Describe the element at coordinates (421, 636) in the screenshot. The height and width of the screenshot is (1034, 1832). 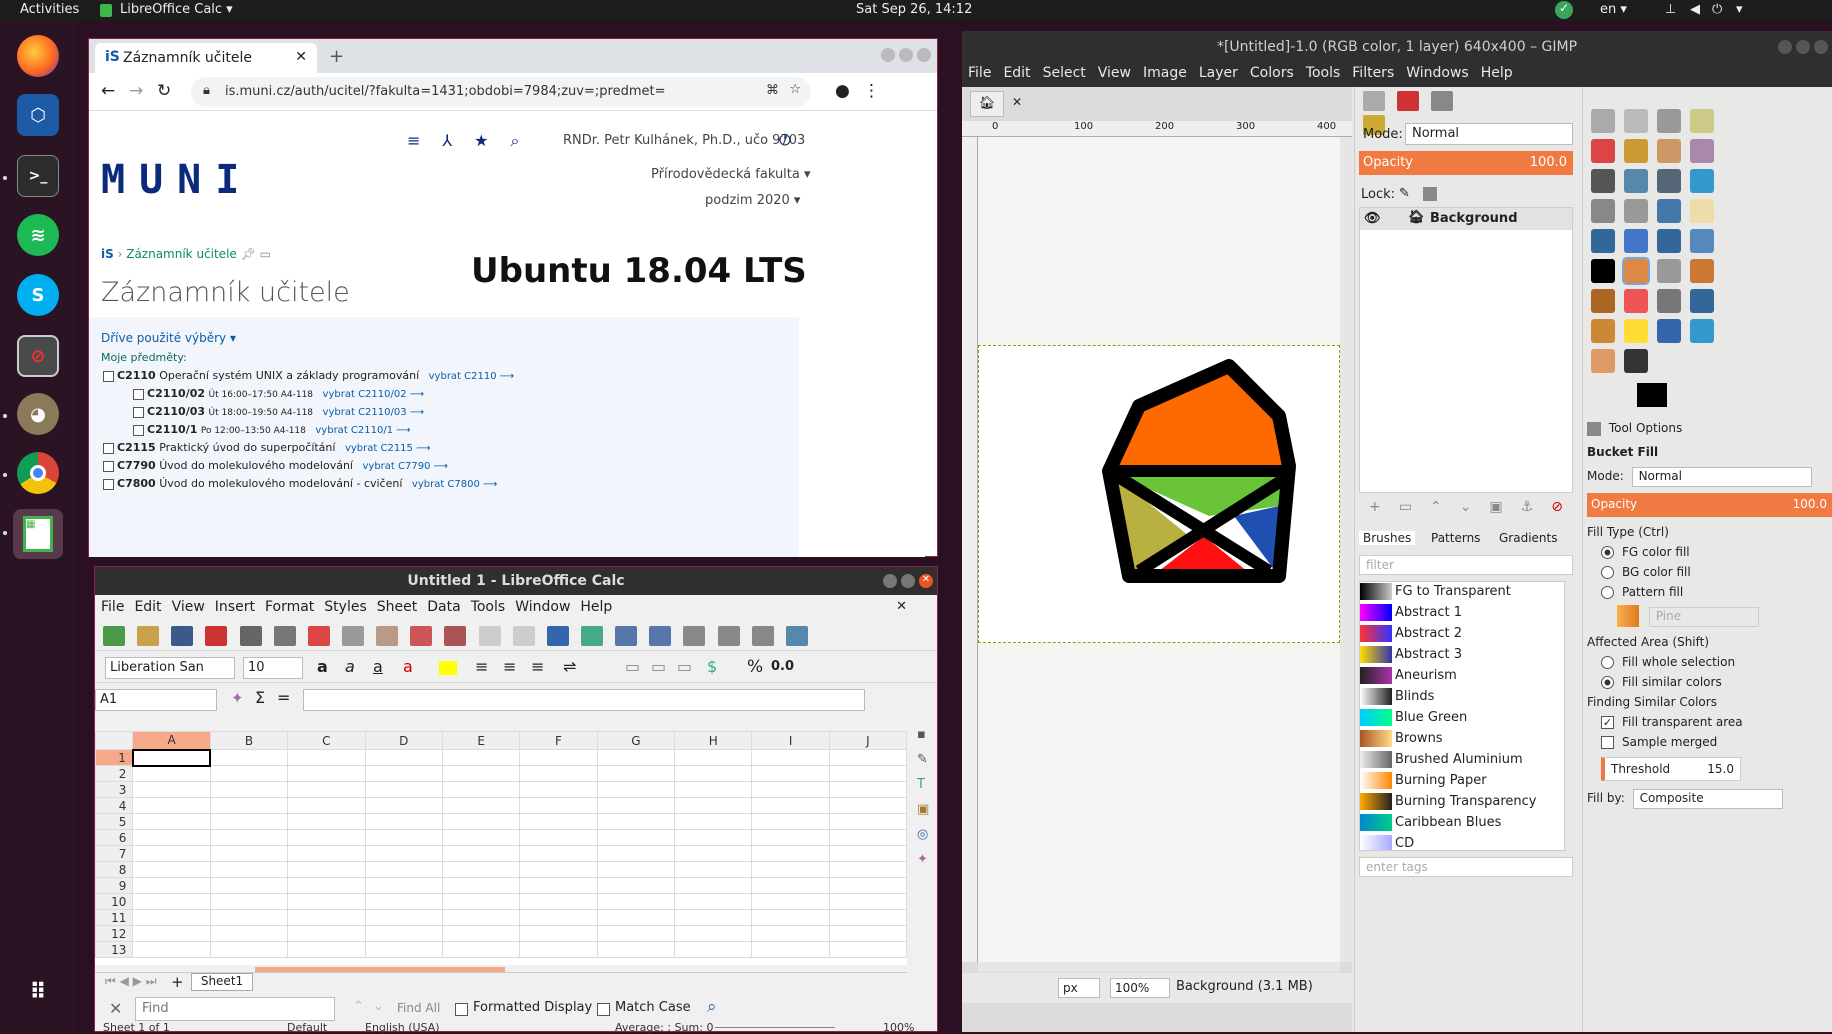
I see `clone-icon` at that location.